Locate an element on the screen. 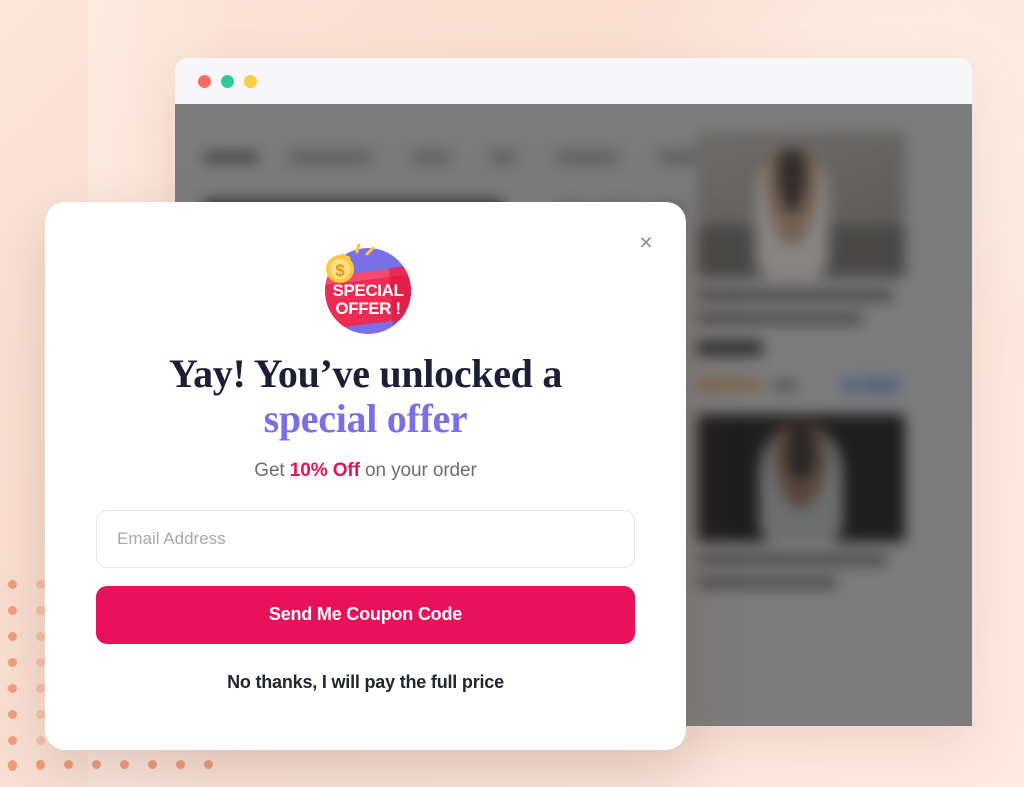 This screenshot has height=787, width=1024. decline-offer-link: No thanks, I will pay the full price is located at coordinates (365, 682).